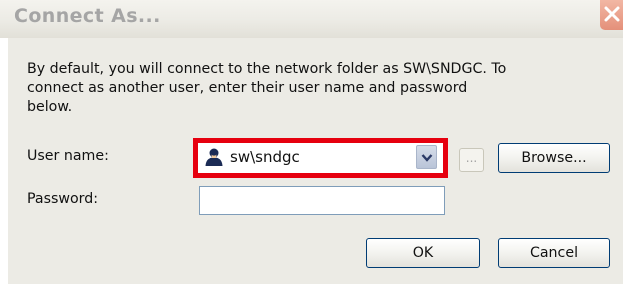 Image resolution: width=623 pixels, height=284 pixels. I want to click on password-field, so click(322, 200).